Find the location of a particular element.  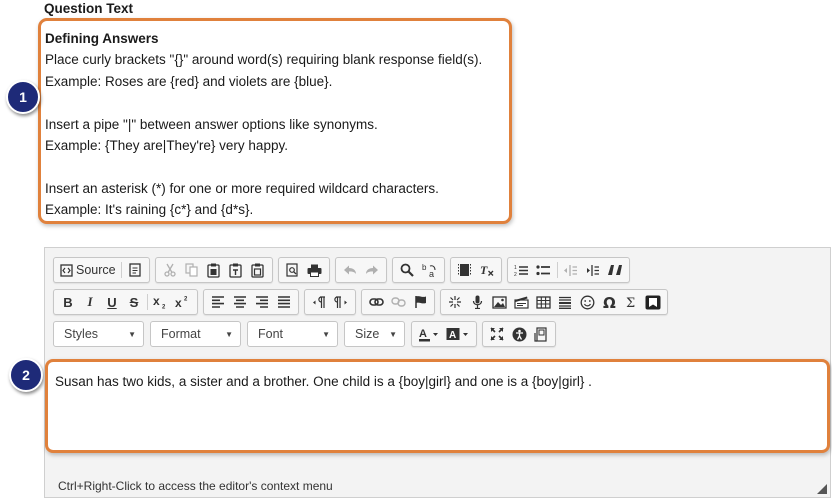

copy-icon is located at coordinates (191, 270).